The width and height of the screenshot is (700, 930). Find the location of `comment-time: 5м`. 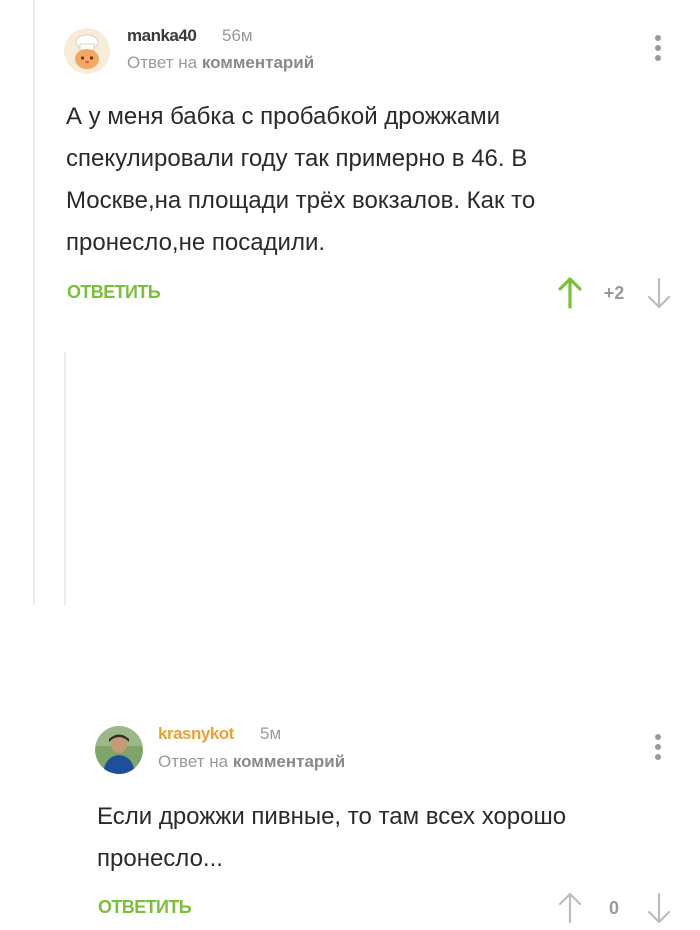

comment-time: 5м is located at coordinates (271, 733).